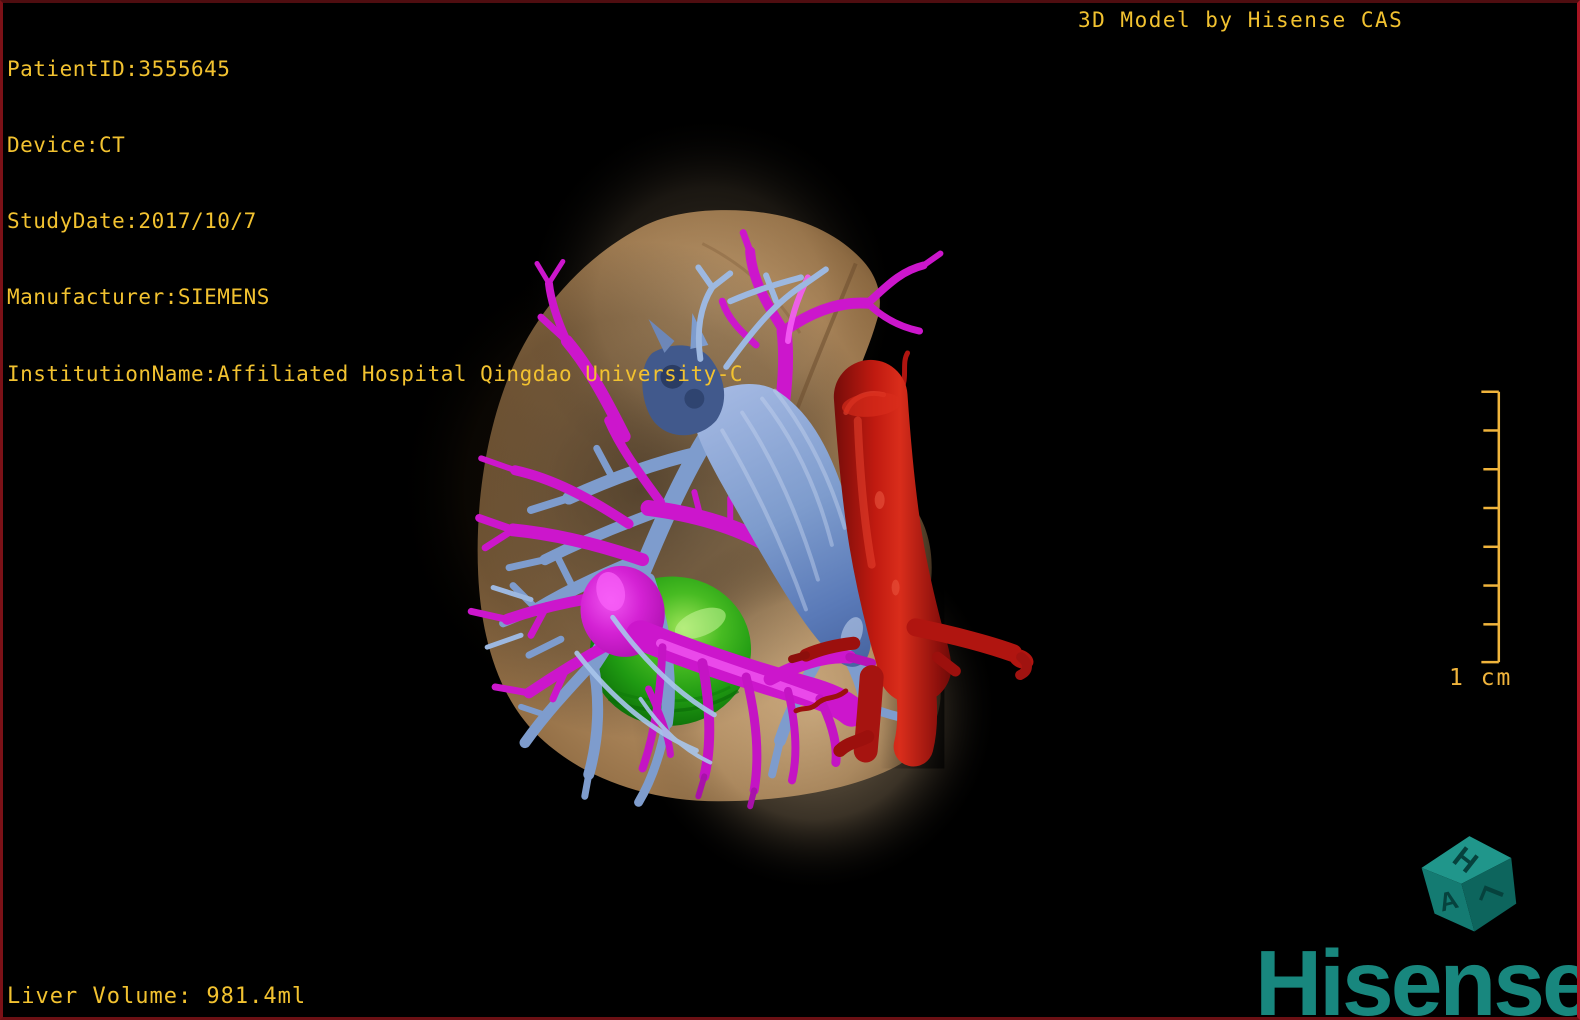 Image resolution: width=1580 pixels, height=1020 pixels. Describe the element at coordinates (1481, 678) in the screenshot. I see `scale-ruler-label: 1 cm` at that location.